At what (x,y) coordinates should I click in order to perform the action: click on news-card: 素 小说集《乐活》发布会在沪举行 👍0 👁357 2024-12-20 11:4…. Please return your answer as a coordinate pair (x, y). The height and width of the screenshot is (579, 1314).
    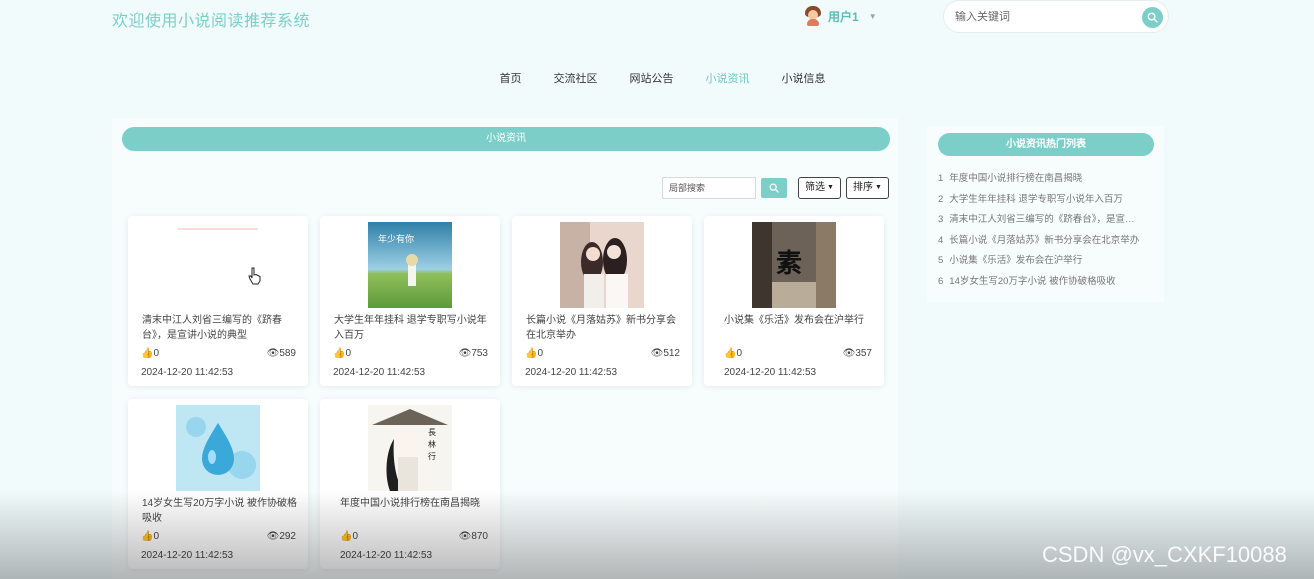
    Looking at the image, I should click on (794, 301).